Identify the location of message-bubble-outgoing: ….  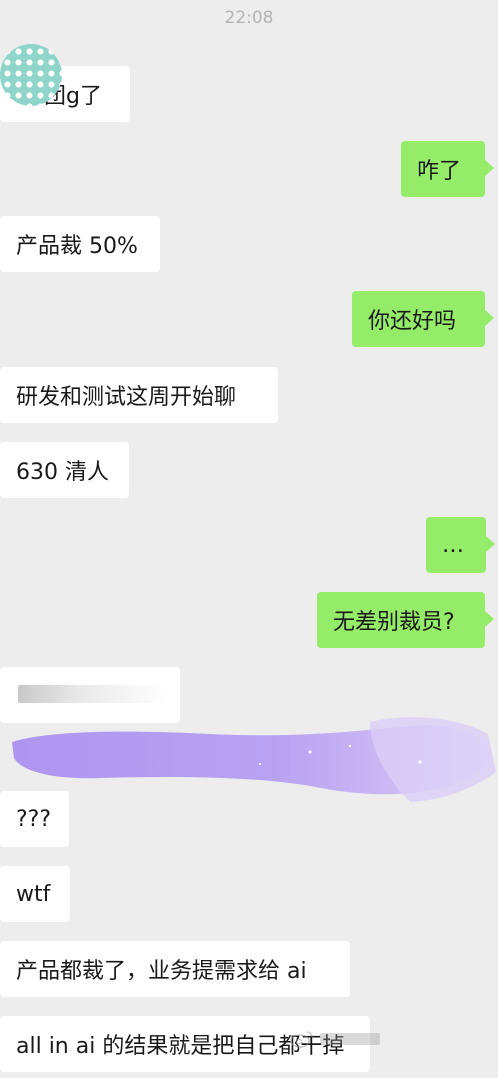
(460, 545).